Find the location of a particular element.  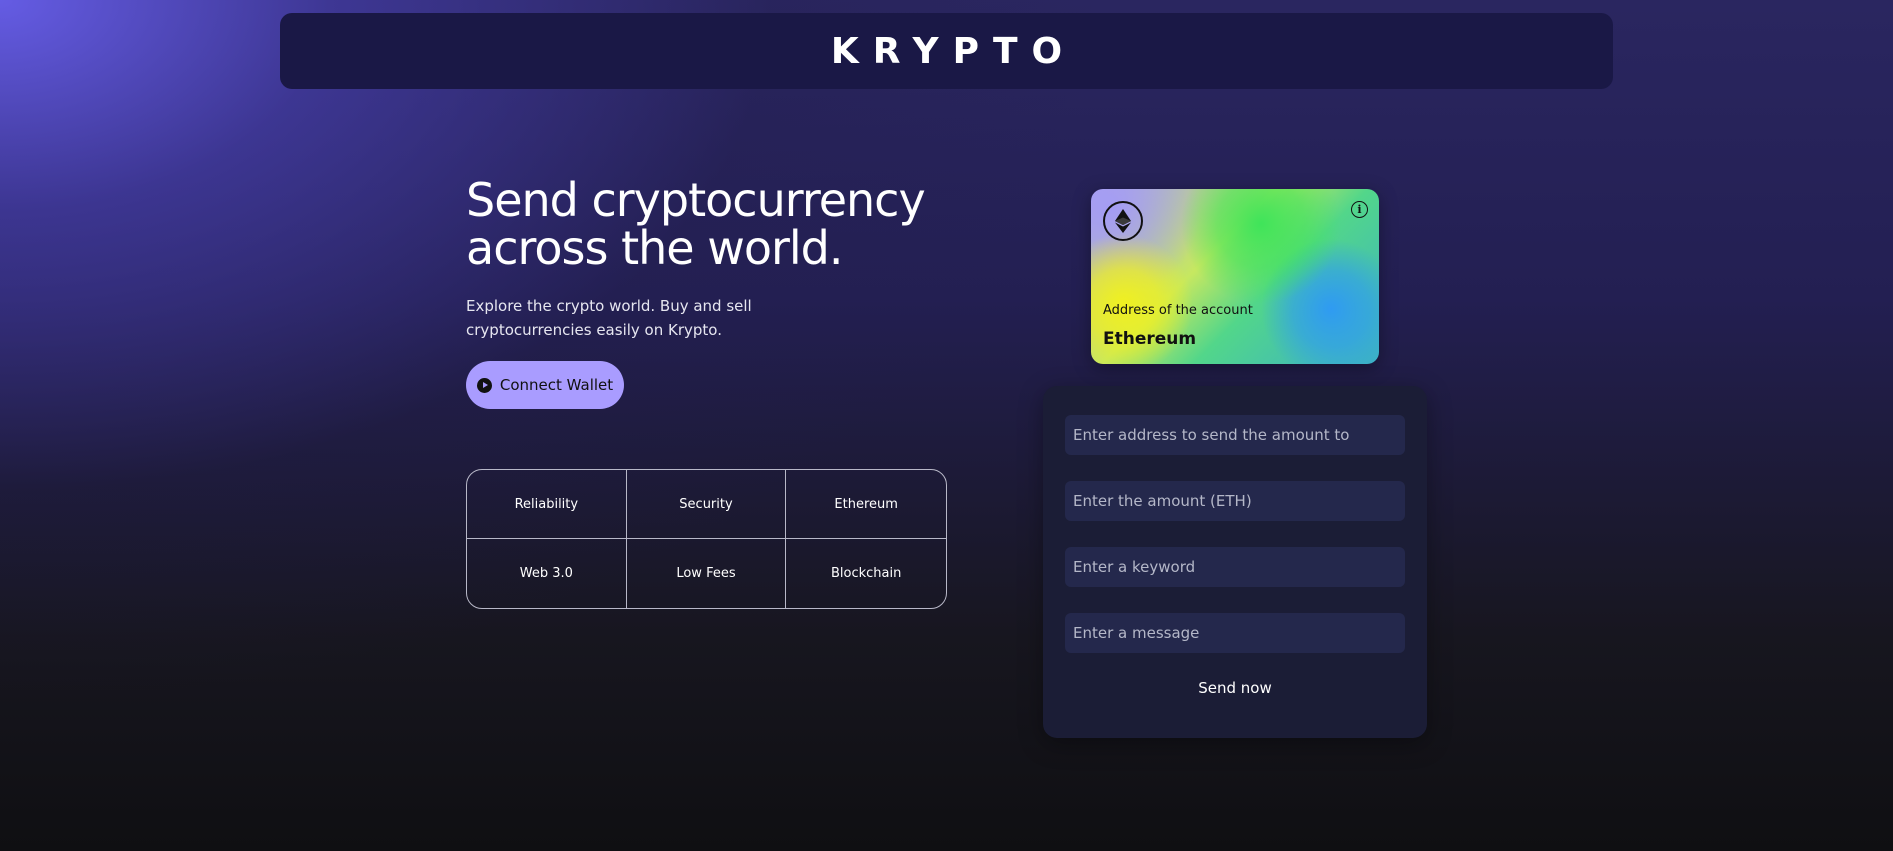

krypto-logo: KRYPTO is located at coordinates (946, 51).